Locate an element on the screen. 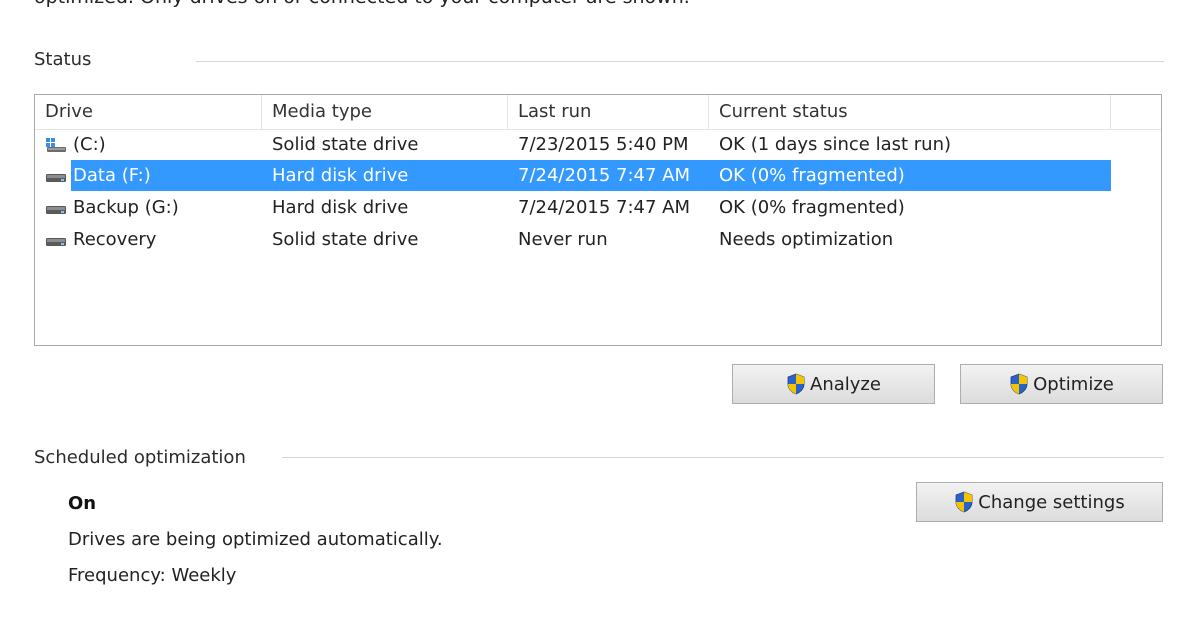 The width and height of the screenshot is (1196, 628). schedule-frequency: Frequency: Weekly is located at coordinates (152, 575).